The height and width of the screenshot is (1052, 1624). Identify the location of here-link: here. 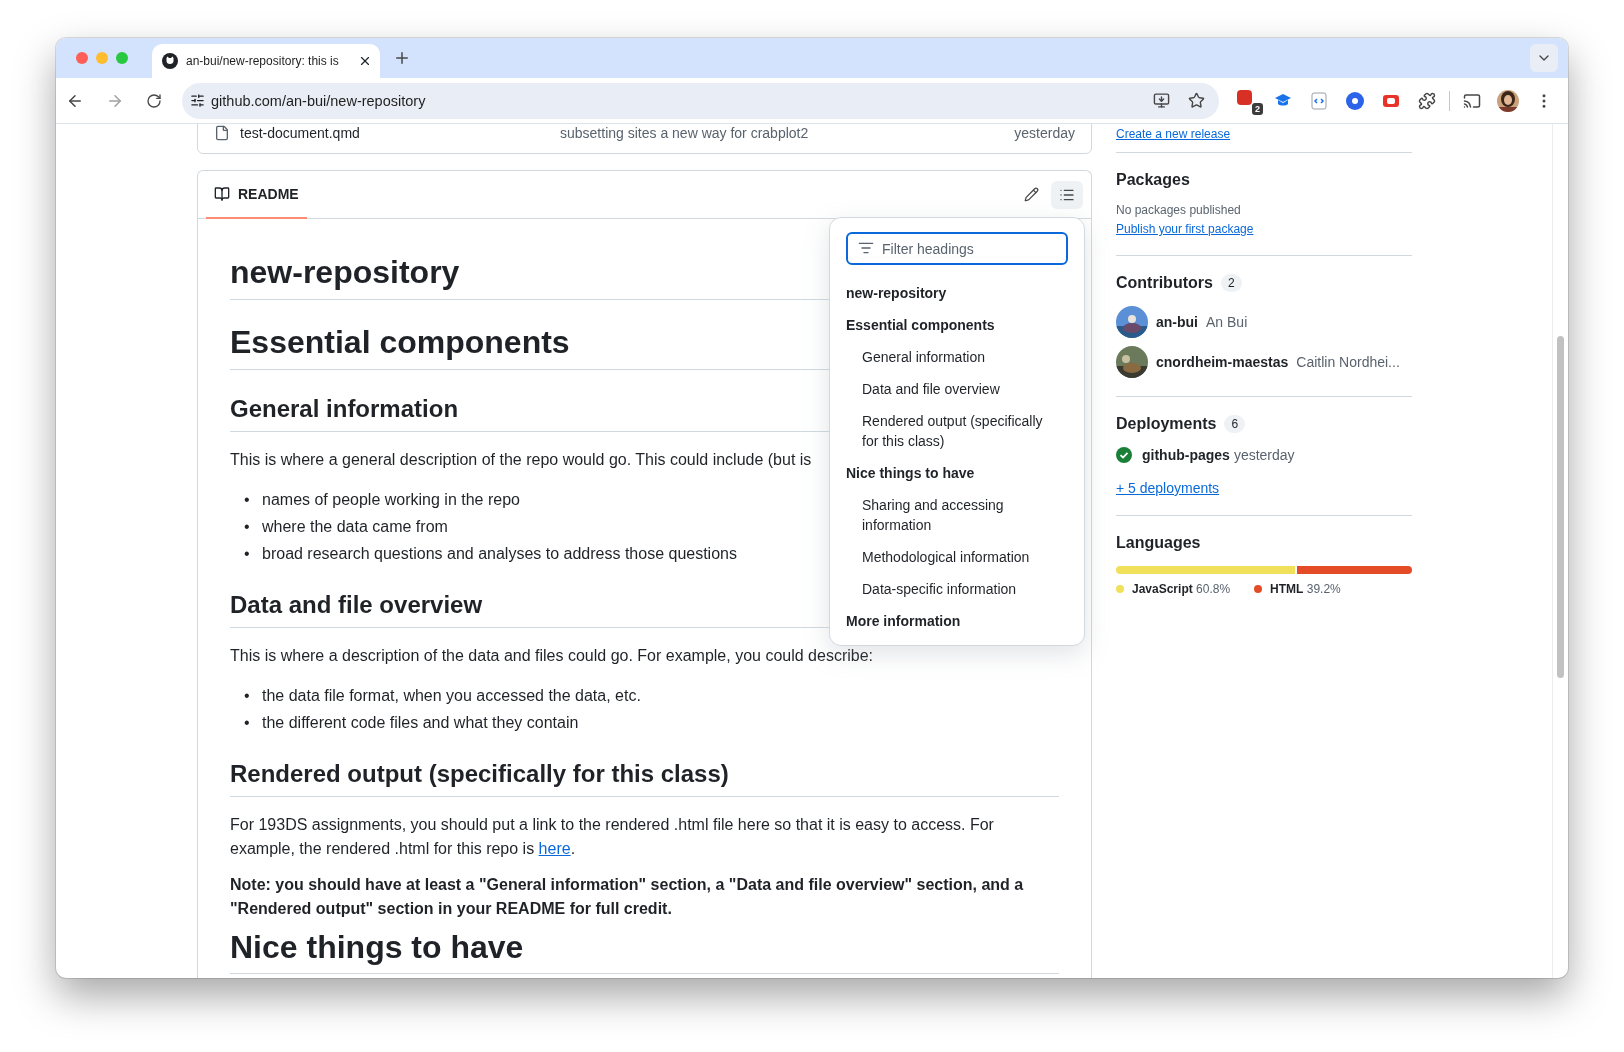
(554, 848).